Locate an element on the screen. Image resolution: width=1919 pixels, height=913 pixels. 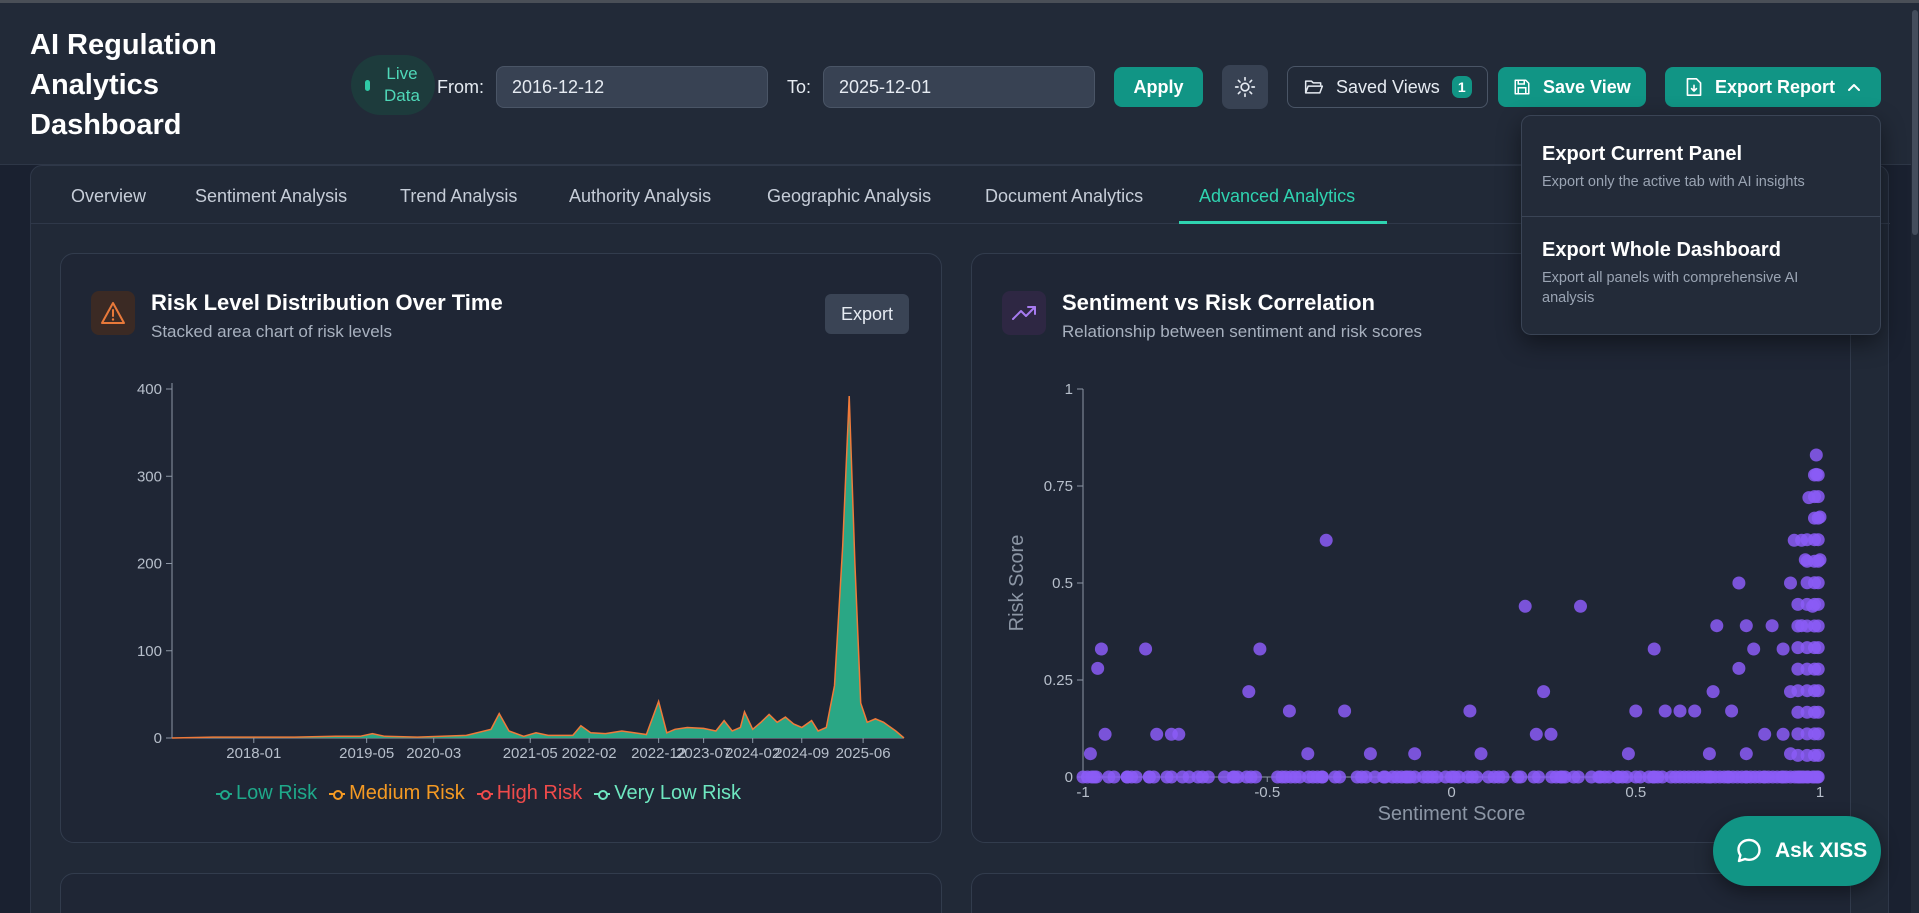
theme-toggle-button is located at coordinates (1245, 87).